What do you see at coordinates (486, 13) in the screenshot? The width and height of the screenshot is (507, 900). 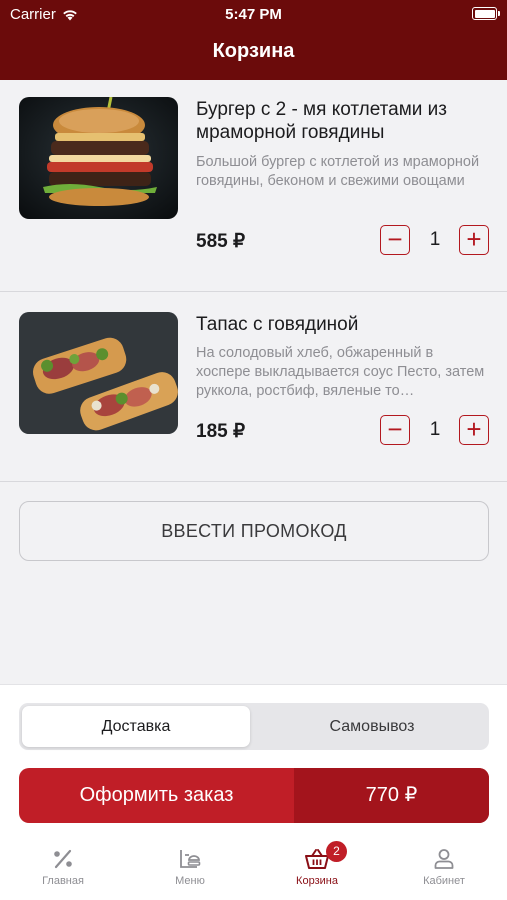 I see `battery-icon` at bounding box center [486, 13].